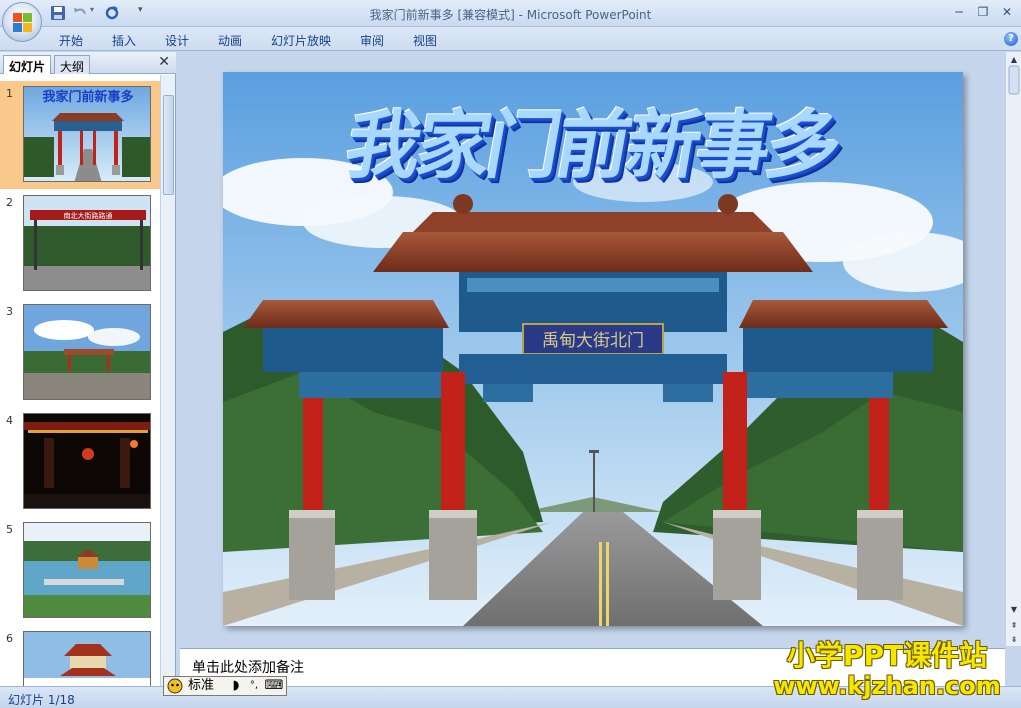 This screenshot has height=708, width=1021. Describe the element at coordinates (1011, 39) in the screenshot. I see `help-icon: ?` at that location.